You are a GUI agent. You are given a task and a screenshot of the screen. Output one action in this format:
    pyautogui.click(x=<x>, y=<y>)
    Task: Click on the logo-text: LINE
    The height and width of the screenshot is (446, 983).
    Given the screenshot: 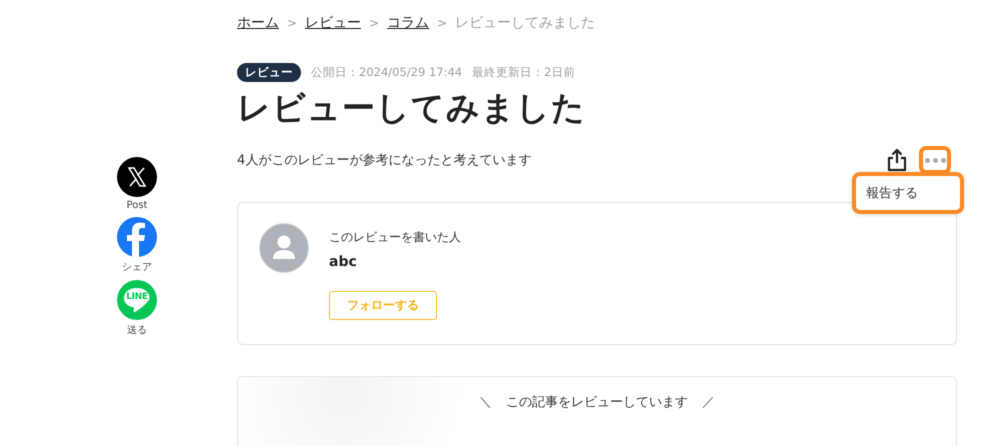 What is the action you would take?
    pyautogui.click(x=137, y=297)
    